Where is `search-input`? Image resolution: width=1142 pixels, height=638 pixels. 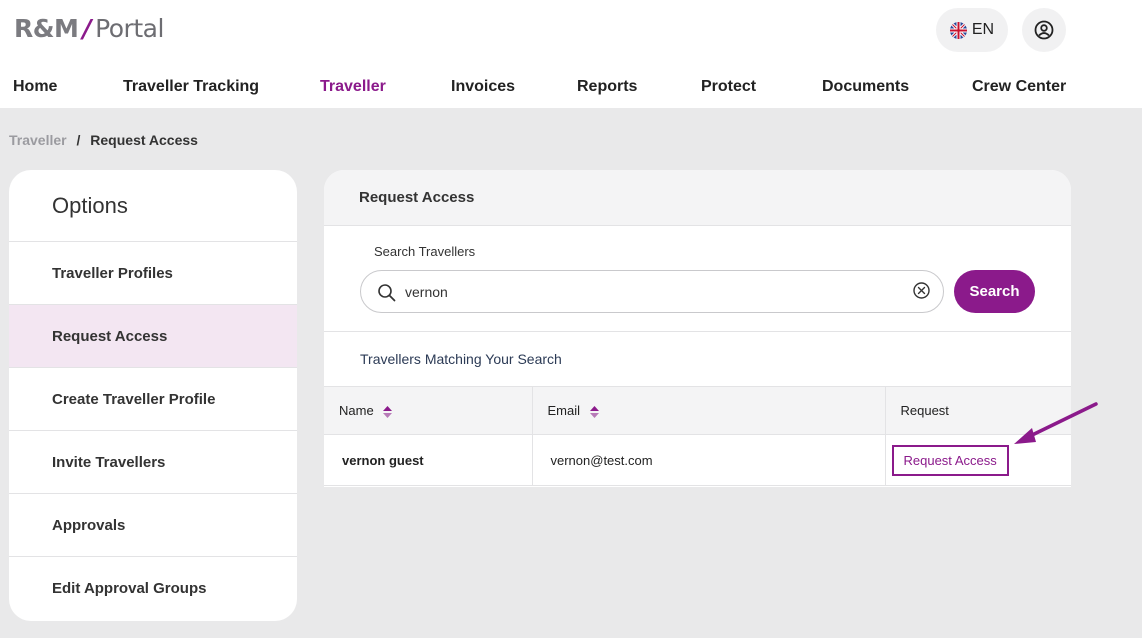 search-input is located at coordinates (645, 292).